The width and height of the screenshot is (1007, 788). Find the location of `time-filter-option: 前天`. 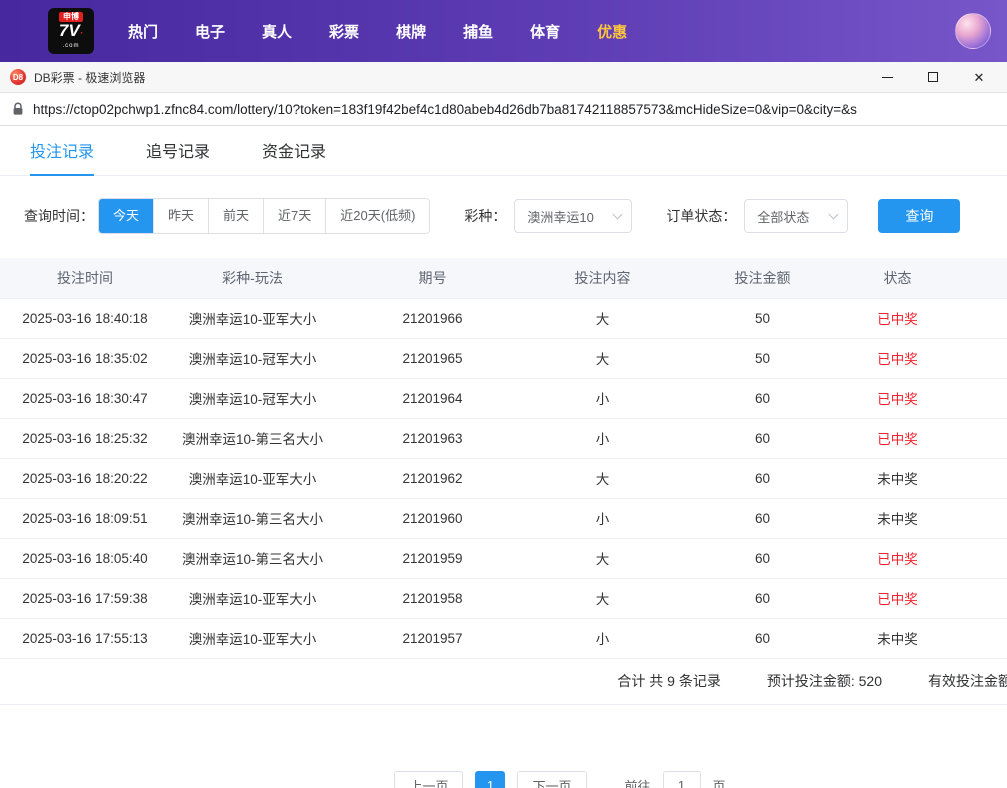

time-filter-option: 前天 is located at coordinates (237, 216).